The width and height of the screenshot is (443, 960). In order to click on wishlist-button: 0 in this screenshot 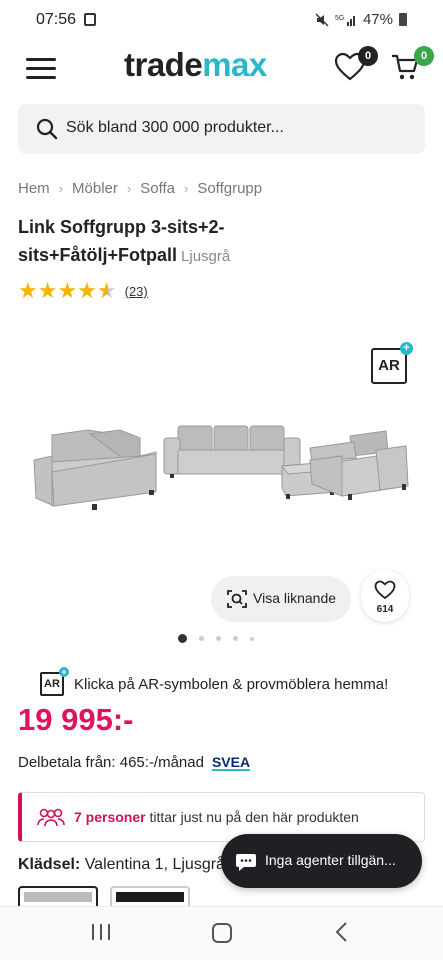, I will do `click(356, 66)`.